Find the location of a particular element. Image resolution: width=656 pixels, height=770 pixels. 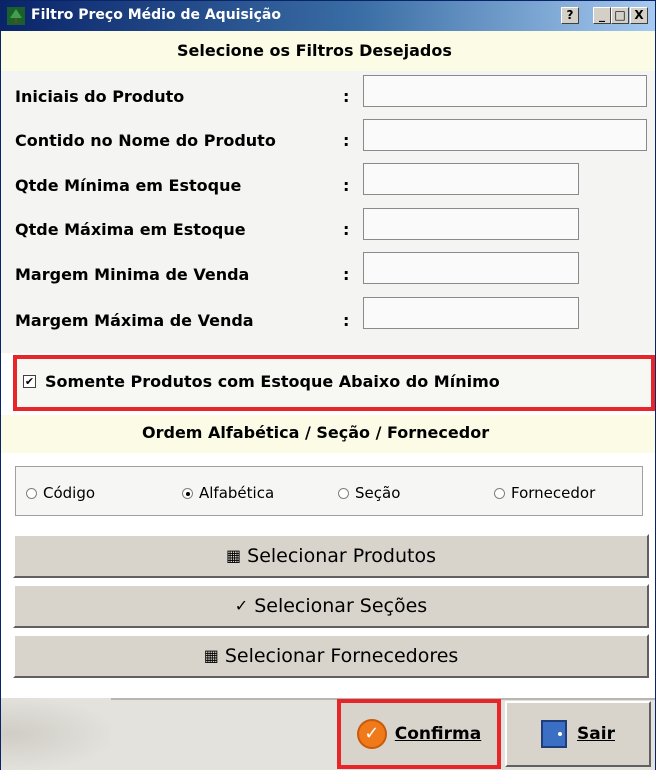

select-products-button: ▦ Selecionar Produtos is located at coordinates (331, 556).